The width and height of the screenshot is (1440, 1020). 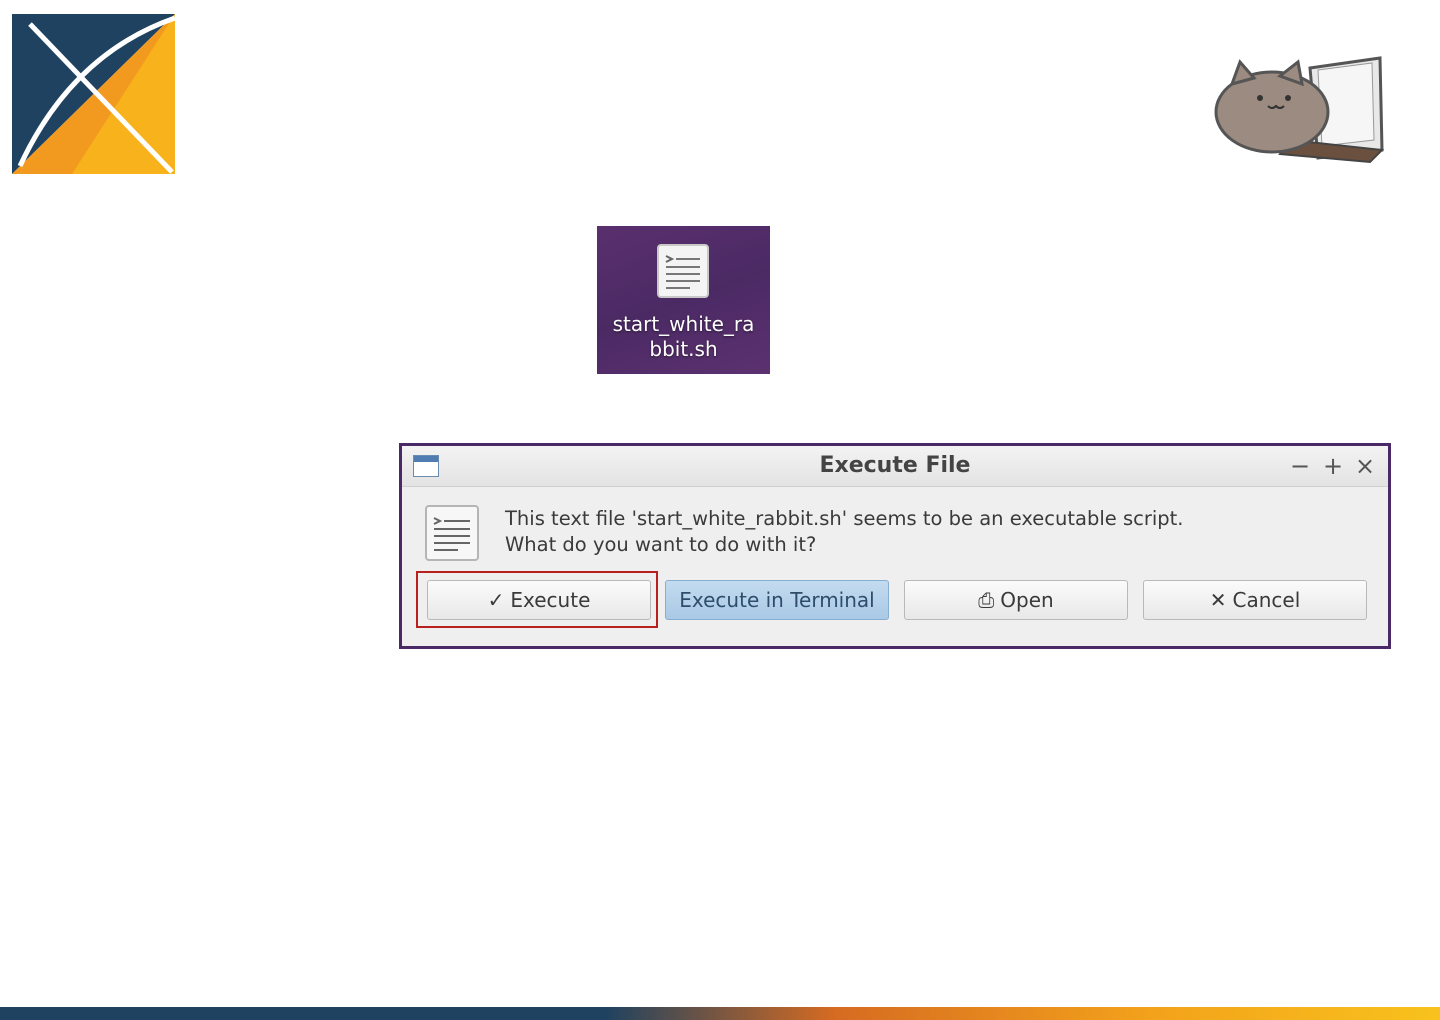 I want to click on open-icon: ⎙, so click(x=986, y=600).